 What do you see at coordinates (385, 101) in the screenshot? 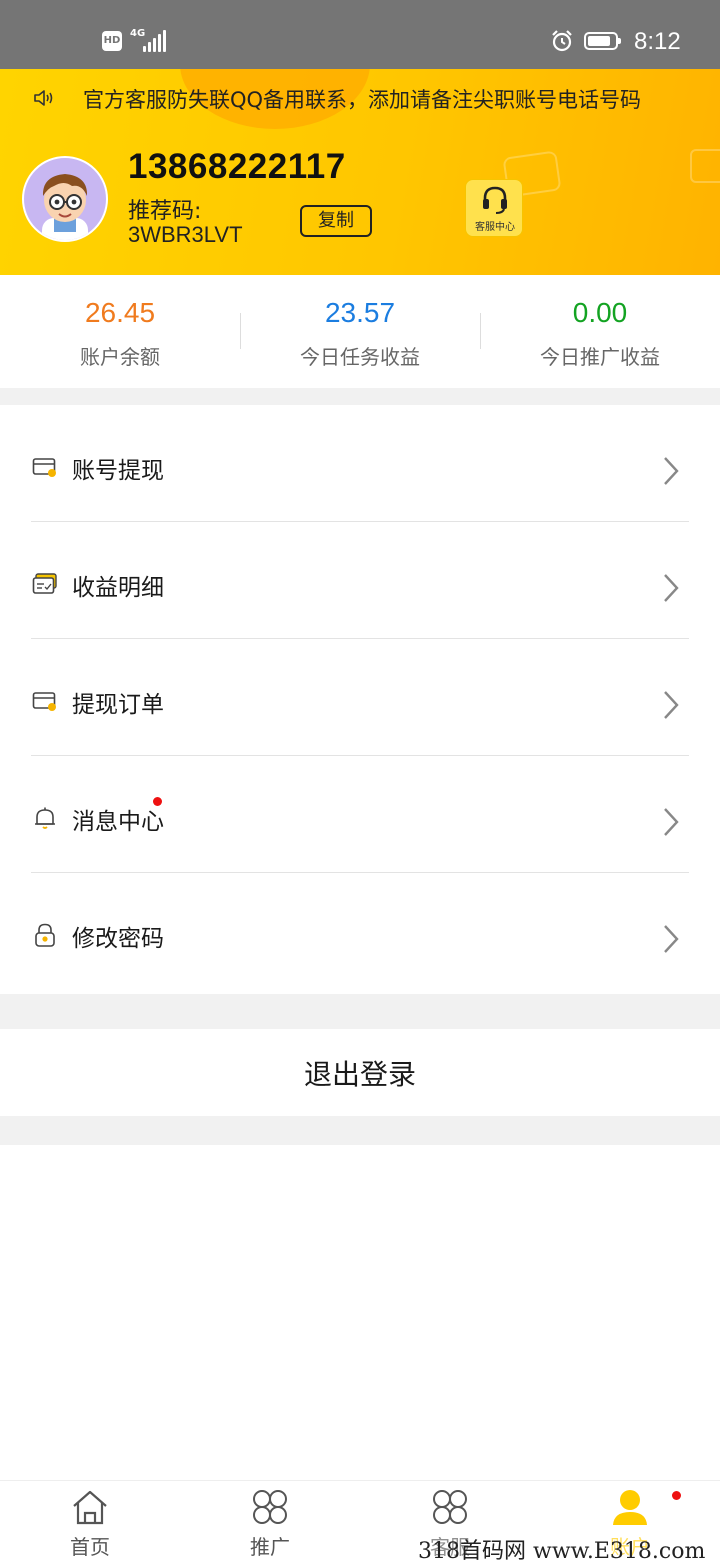
I see `notice-marquee: 官方客服防失联QQ备用联系，添加请备注尖职账号电话号码` at bounding box center [385, 101].